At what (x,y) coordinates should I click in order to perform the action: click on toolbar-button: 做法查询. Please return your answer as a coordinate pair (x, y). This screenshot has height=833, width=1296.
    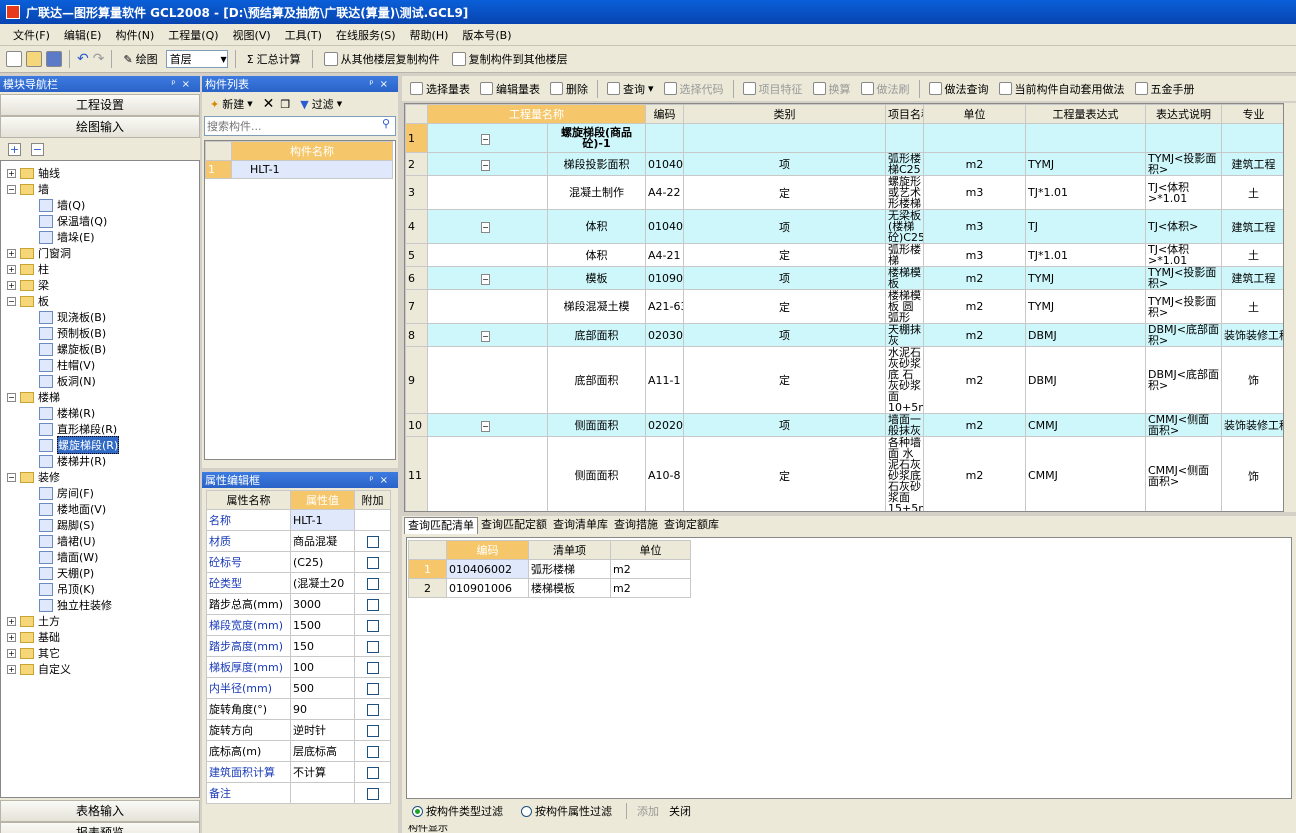
    Looking at the image, I should click on (959, 89).